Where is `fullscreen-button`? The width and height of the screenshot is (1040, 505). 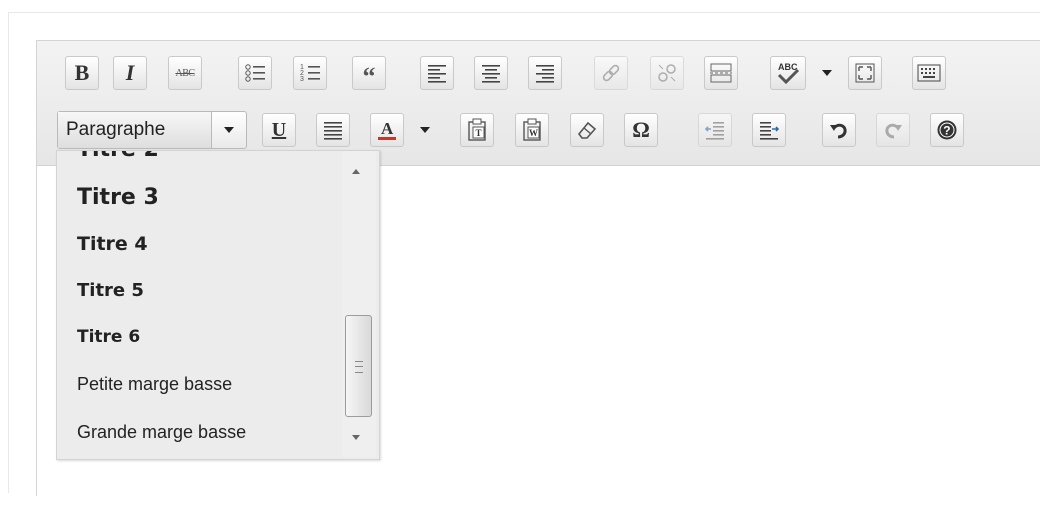 fullscreen-button is located at coordinates (865, 73).